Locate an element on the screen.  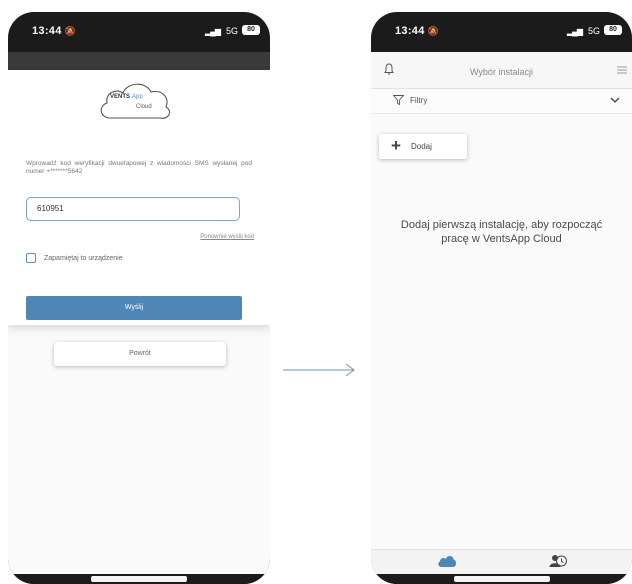
remember-device-row: Zapamiętaj to urządzenie is located at coordinates (74, 258).